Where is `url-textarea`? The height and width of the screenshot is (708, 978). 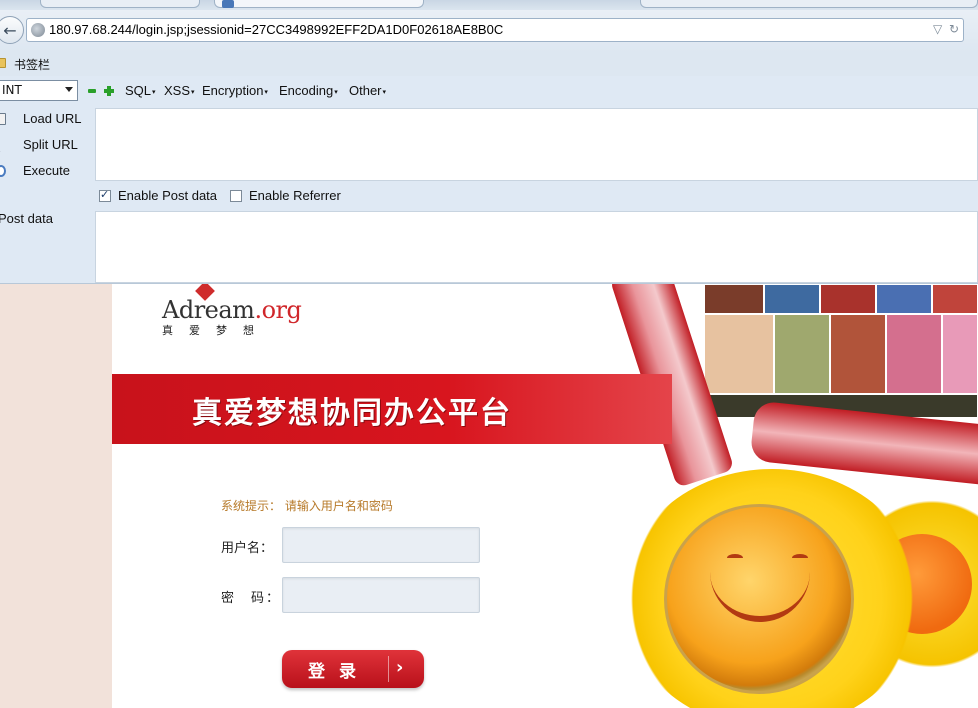
url-textarea is located at coordinates (536, 144).